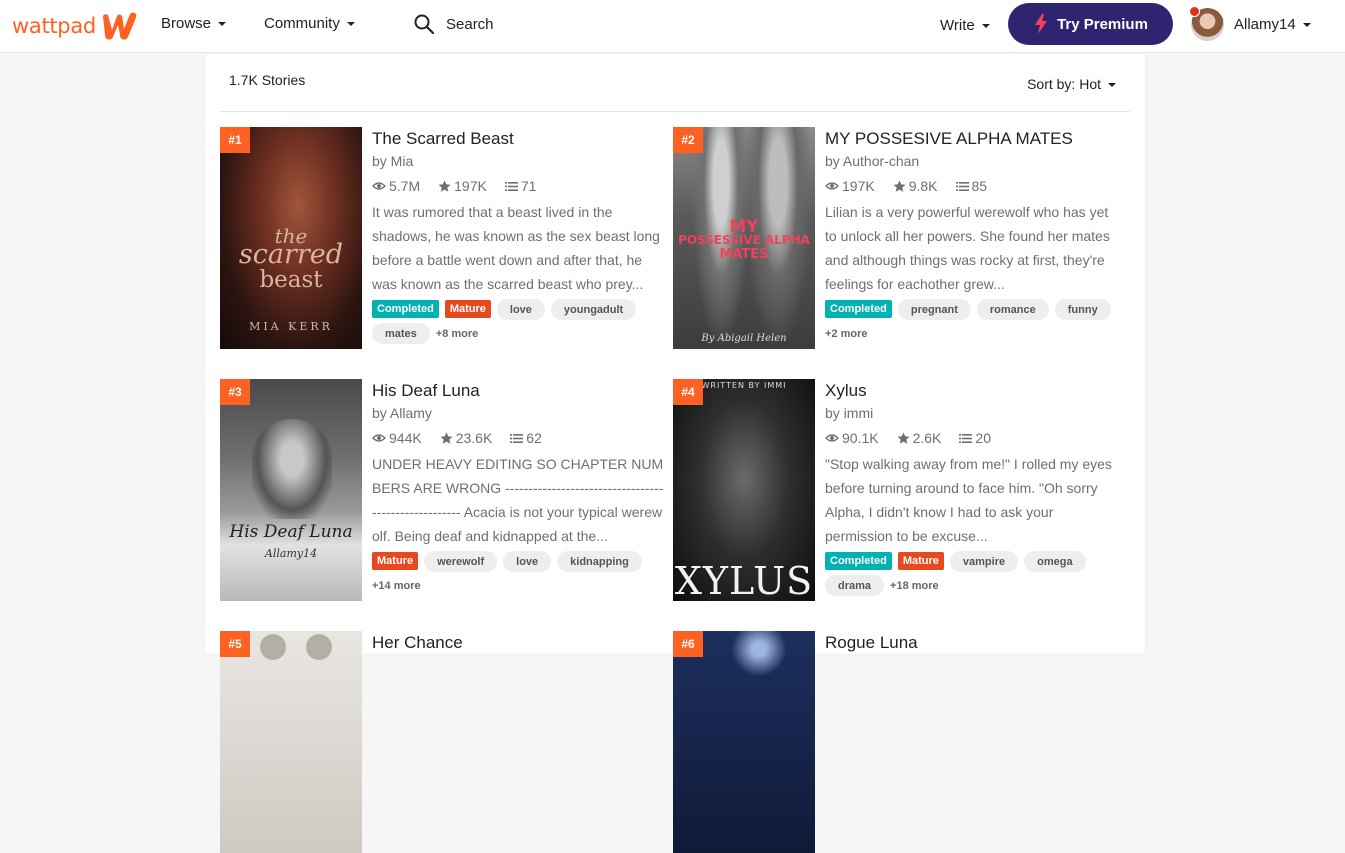 The image size is (1345, 853). I want to click on parts-count: 71, so click(528, 186).